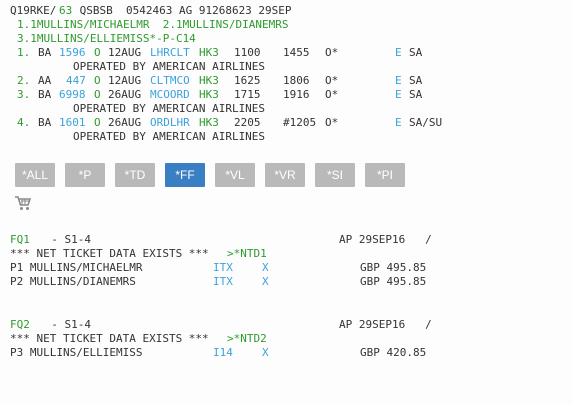 The width and height of the screenshot is (572, 405). I want to click on carrier-code: AA, so click(45, 80).